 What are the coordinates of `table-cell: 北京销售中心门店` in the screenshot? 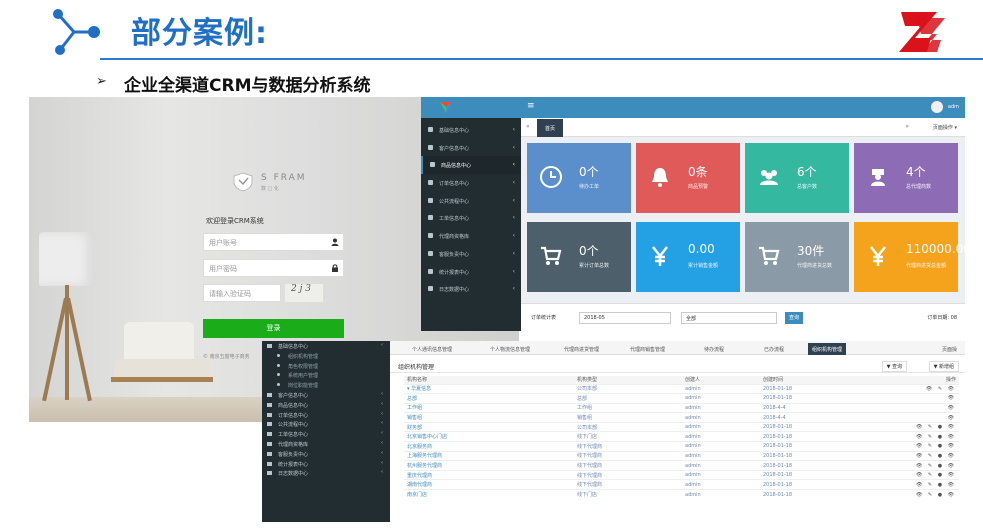 It's located at (489, 436).